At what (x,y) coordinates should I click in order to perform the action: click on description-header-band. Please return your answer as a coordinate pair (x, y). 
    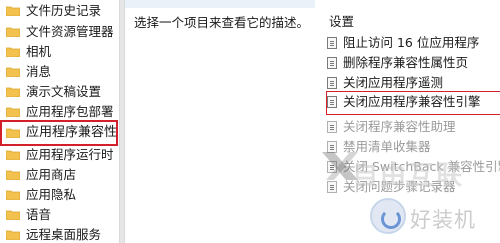
    Looking at the image, I should click on (220, 4).